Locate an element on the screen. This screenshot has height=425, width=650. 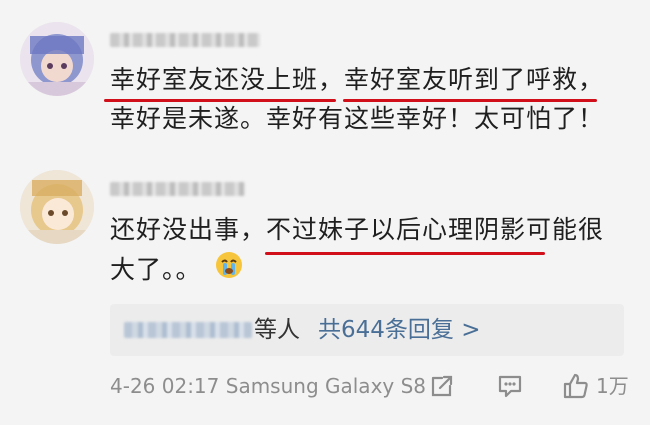
like-count: 1万 is located at coordinates (612, 386).